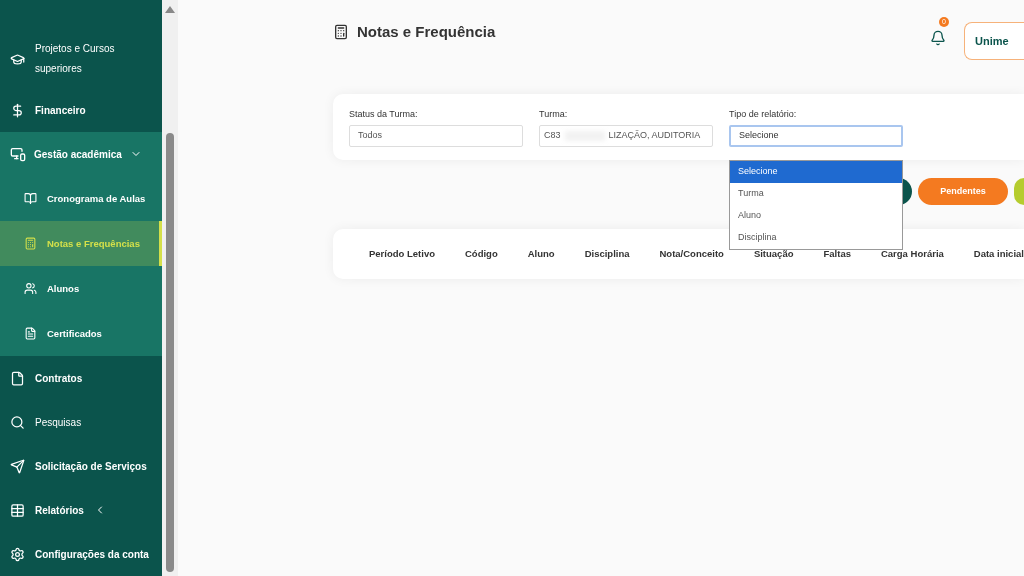  What do you see at coordinates (81, 110) in the screenshot?
I see `sidebar-item: Financeiro` at bounding box center [81, 110].